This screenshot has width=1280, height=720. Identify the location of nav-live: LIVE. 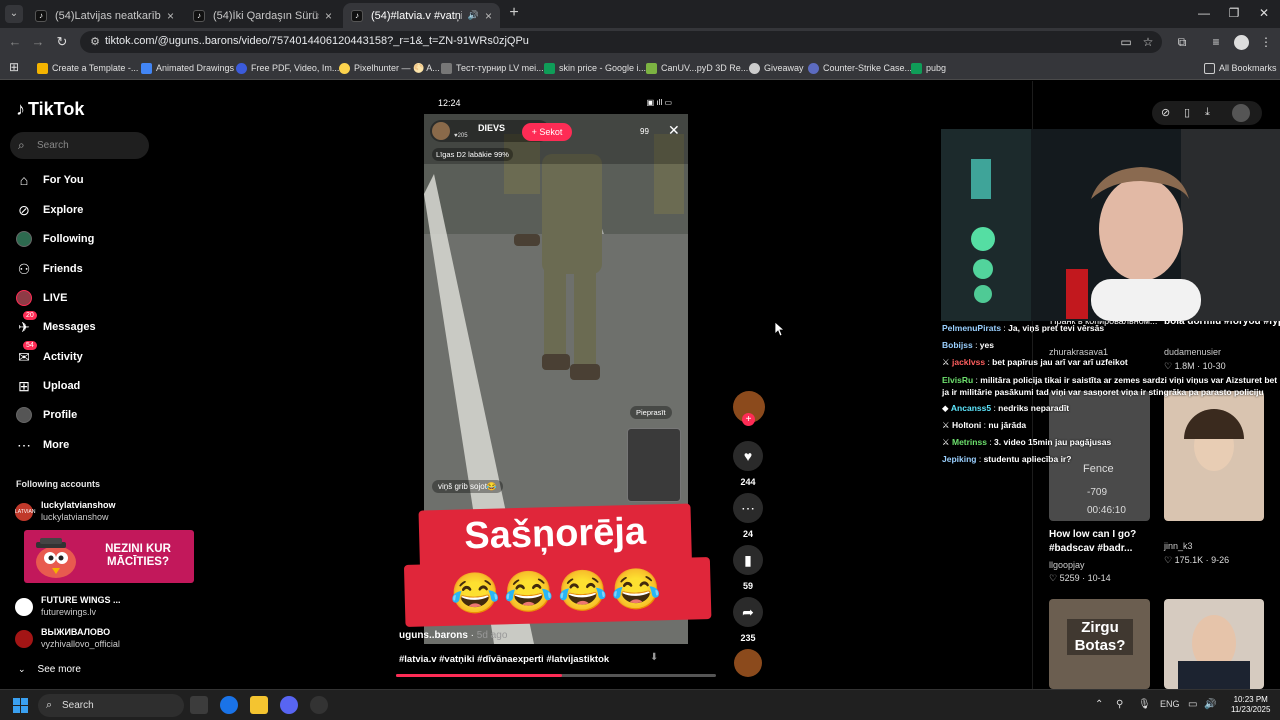
(85, 298).